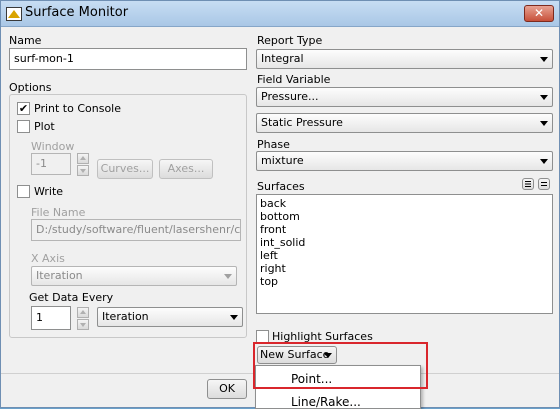 Image resolution: width=560 pixels, height=409 pixels. What do you see at coordinates (294, 79) in the screenshot?
I see `field-variable-label: Field Variable` at bounding box center [294, 79].